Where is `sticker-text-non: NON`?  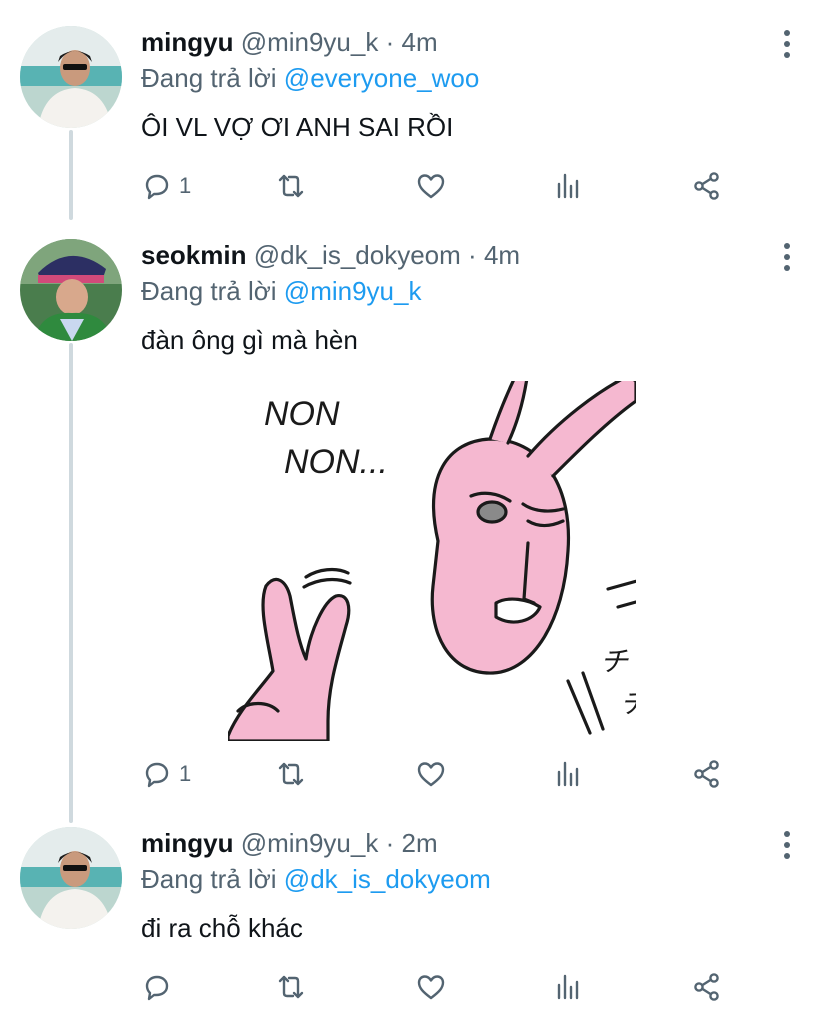 sticker-text-non: NON is located at coordinates (302, 414).